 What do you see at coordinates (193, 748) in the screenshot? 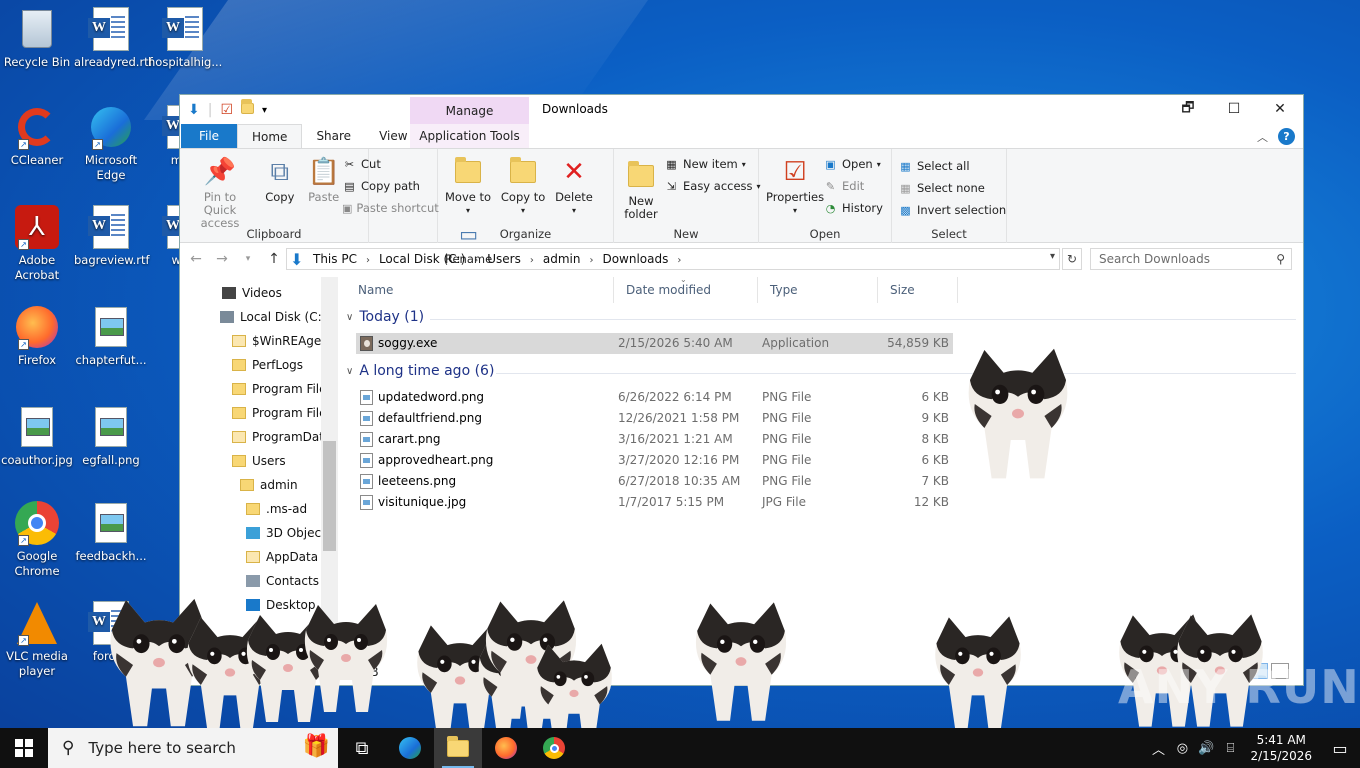
I see `taskbar-search-input: ⚲ Type here to search 🎁` at bounding box center [193, 748].